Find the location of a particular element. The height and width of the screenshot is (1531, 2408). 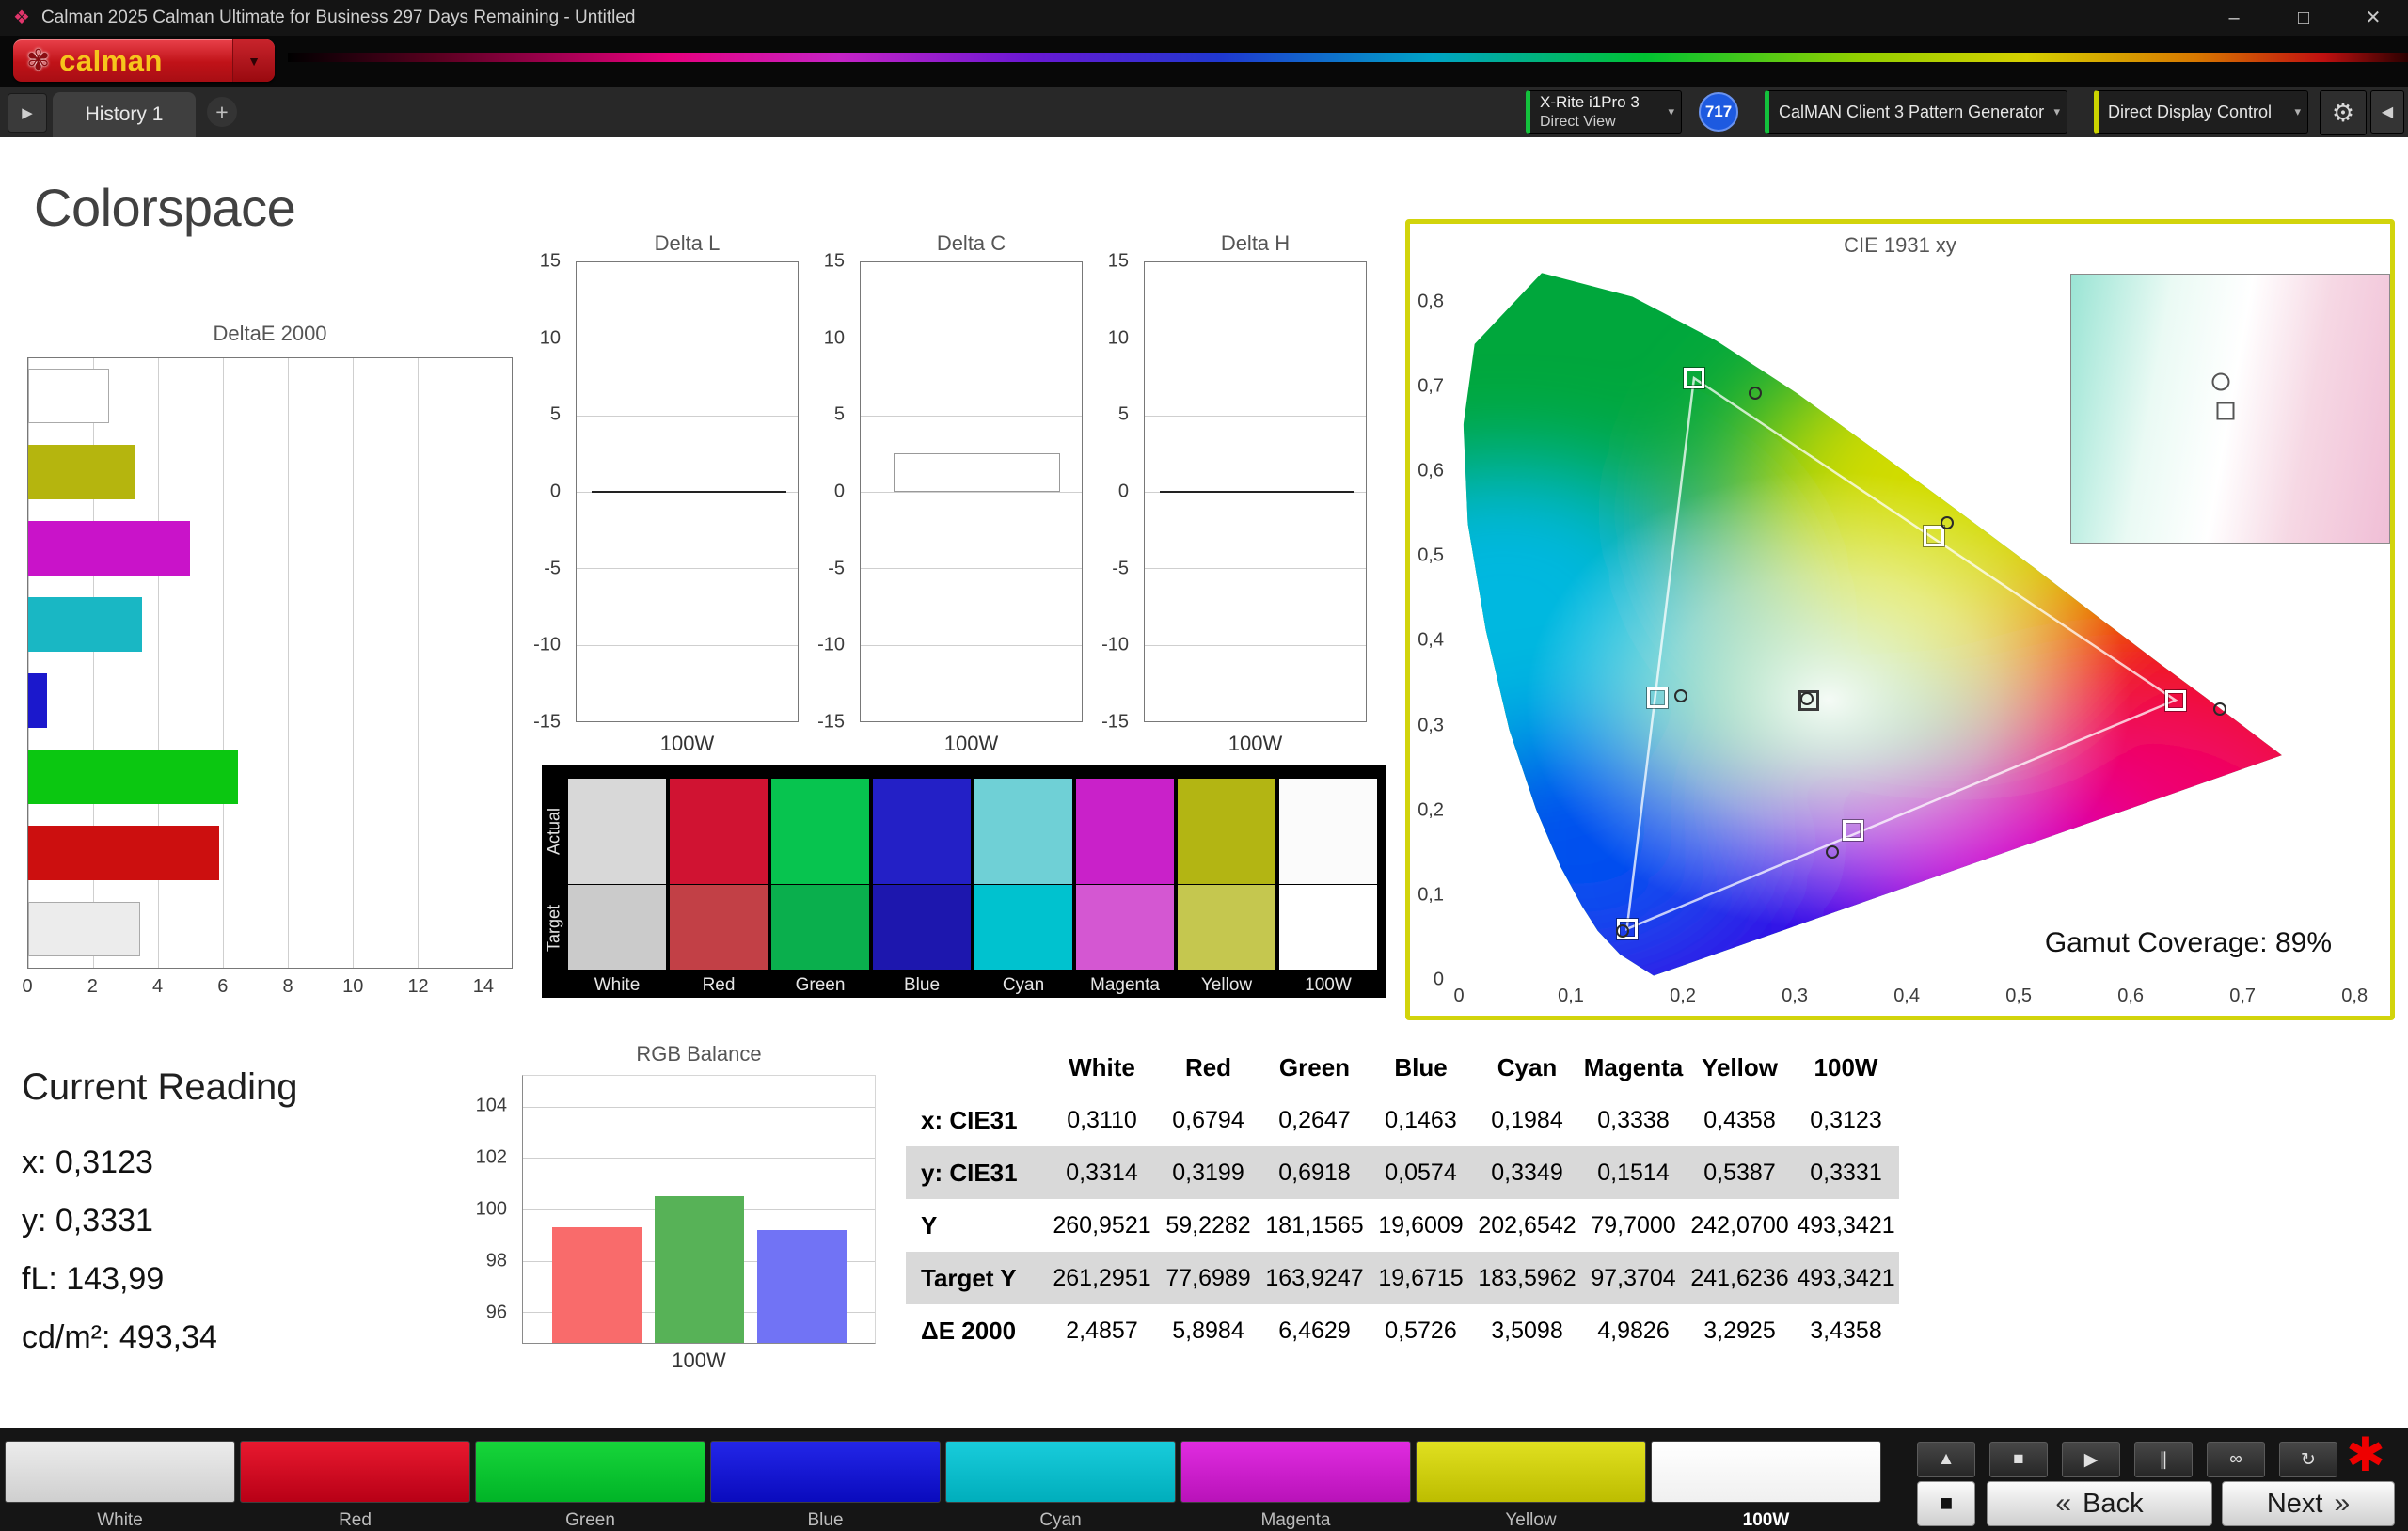

axis-tick-label: 10 is located at coordinates (1118, 338).